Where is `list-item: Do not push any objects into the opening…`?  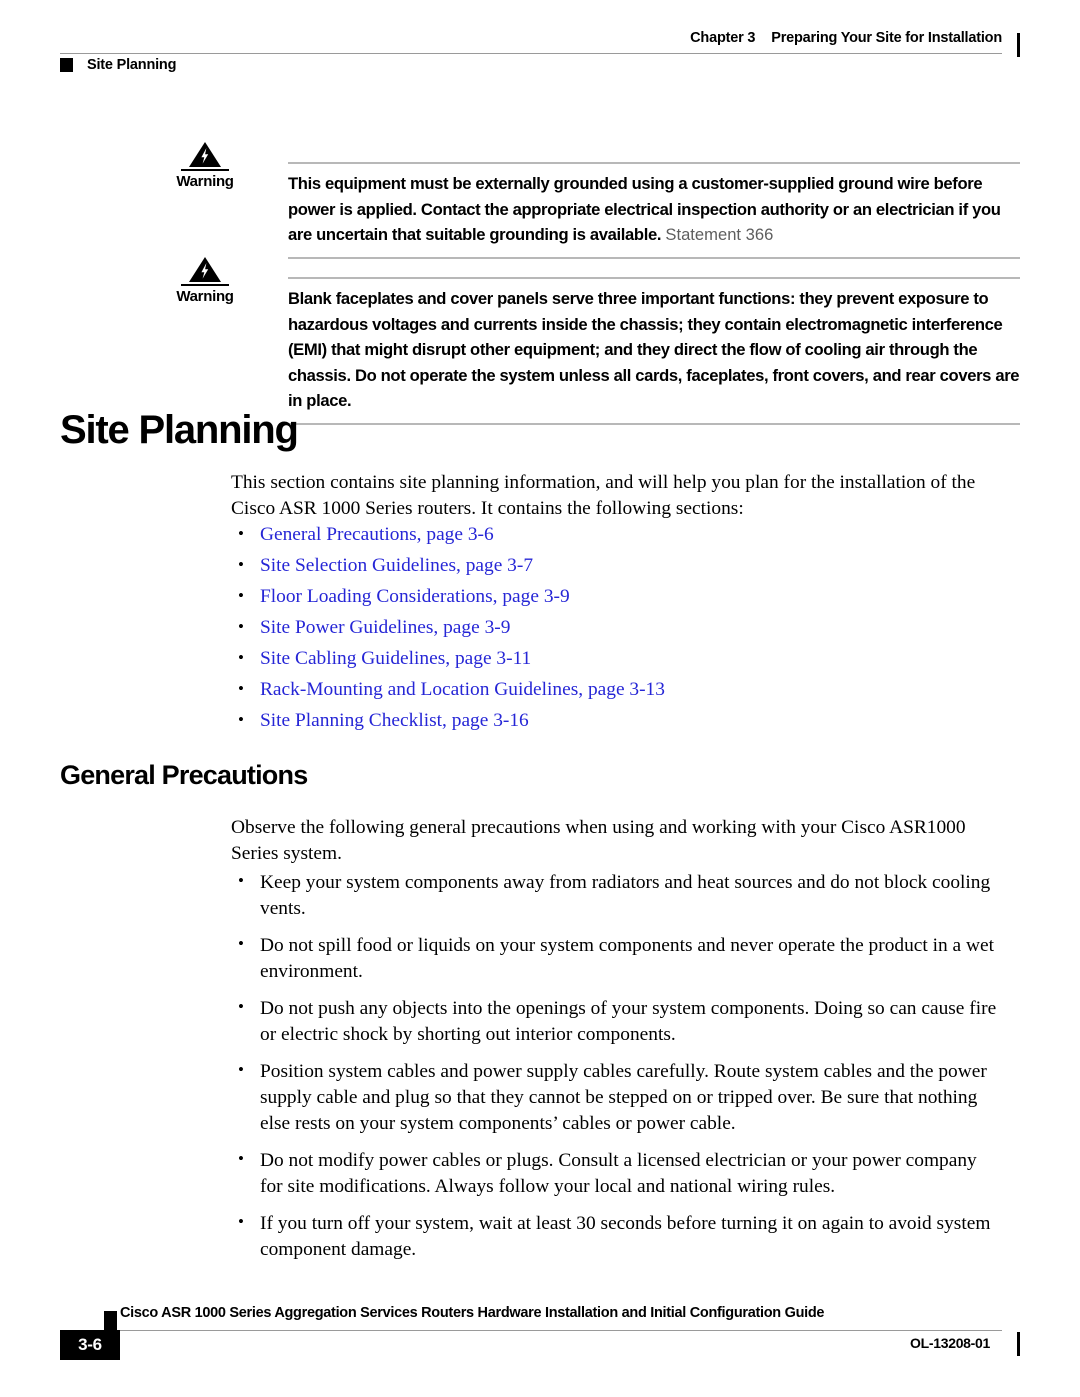
list-item: Do not push any objects into the opening… is located at coordinates (616, 1021).